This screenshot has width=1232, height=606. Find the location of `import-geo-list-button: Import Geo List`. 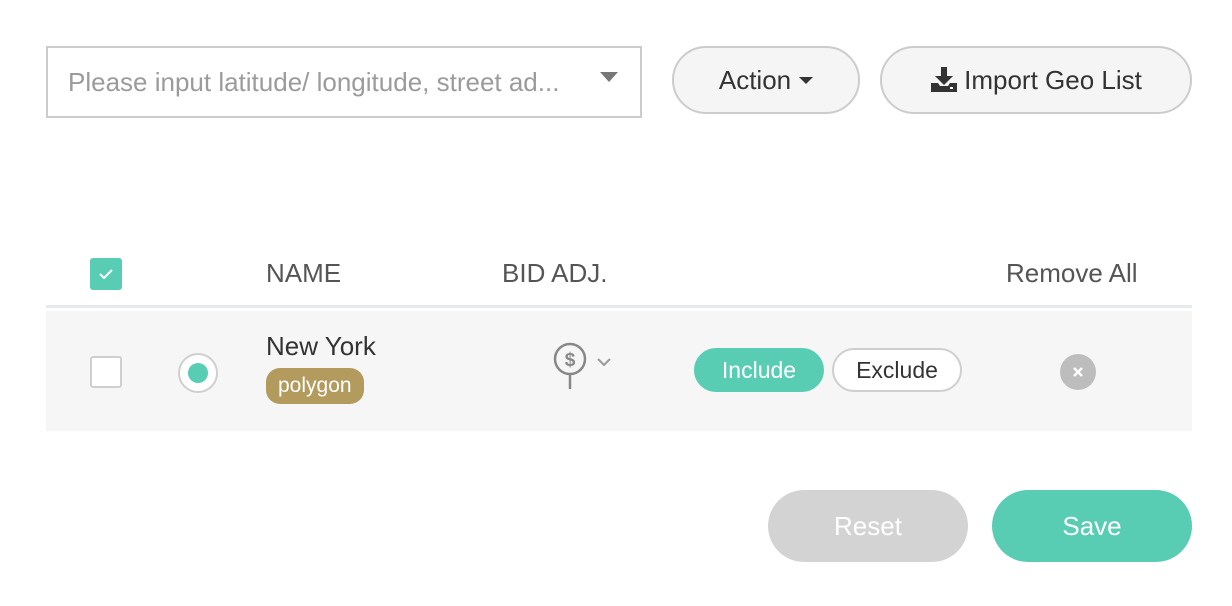

import-geo-list-button: Import Geo List is located at coordinates (1036, 80).